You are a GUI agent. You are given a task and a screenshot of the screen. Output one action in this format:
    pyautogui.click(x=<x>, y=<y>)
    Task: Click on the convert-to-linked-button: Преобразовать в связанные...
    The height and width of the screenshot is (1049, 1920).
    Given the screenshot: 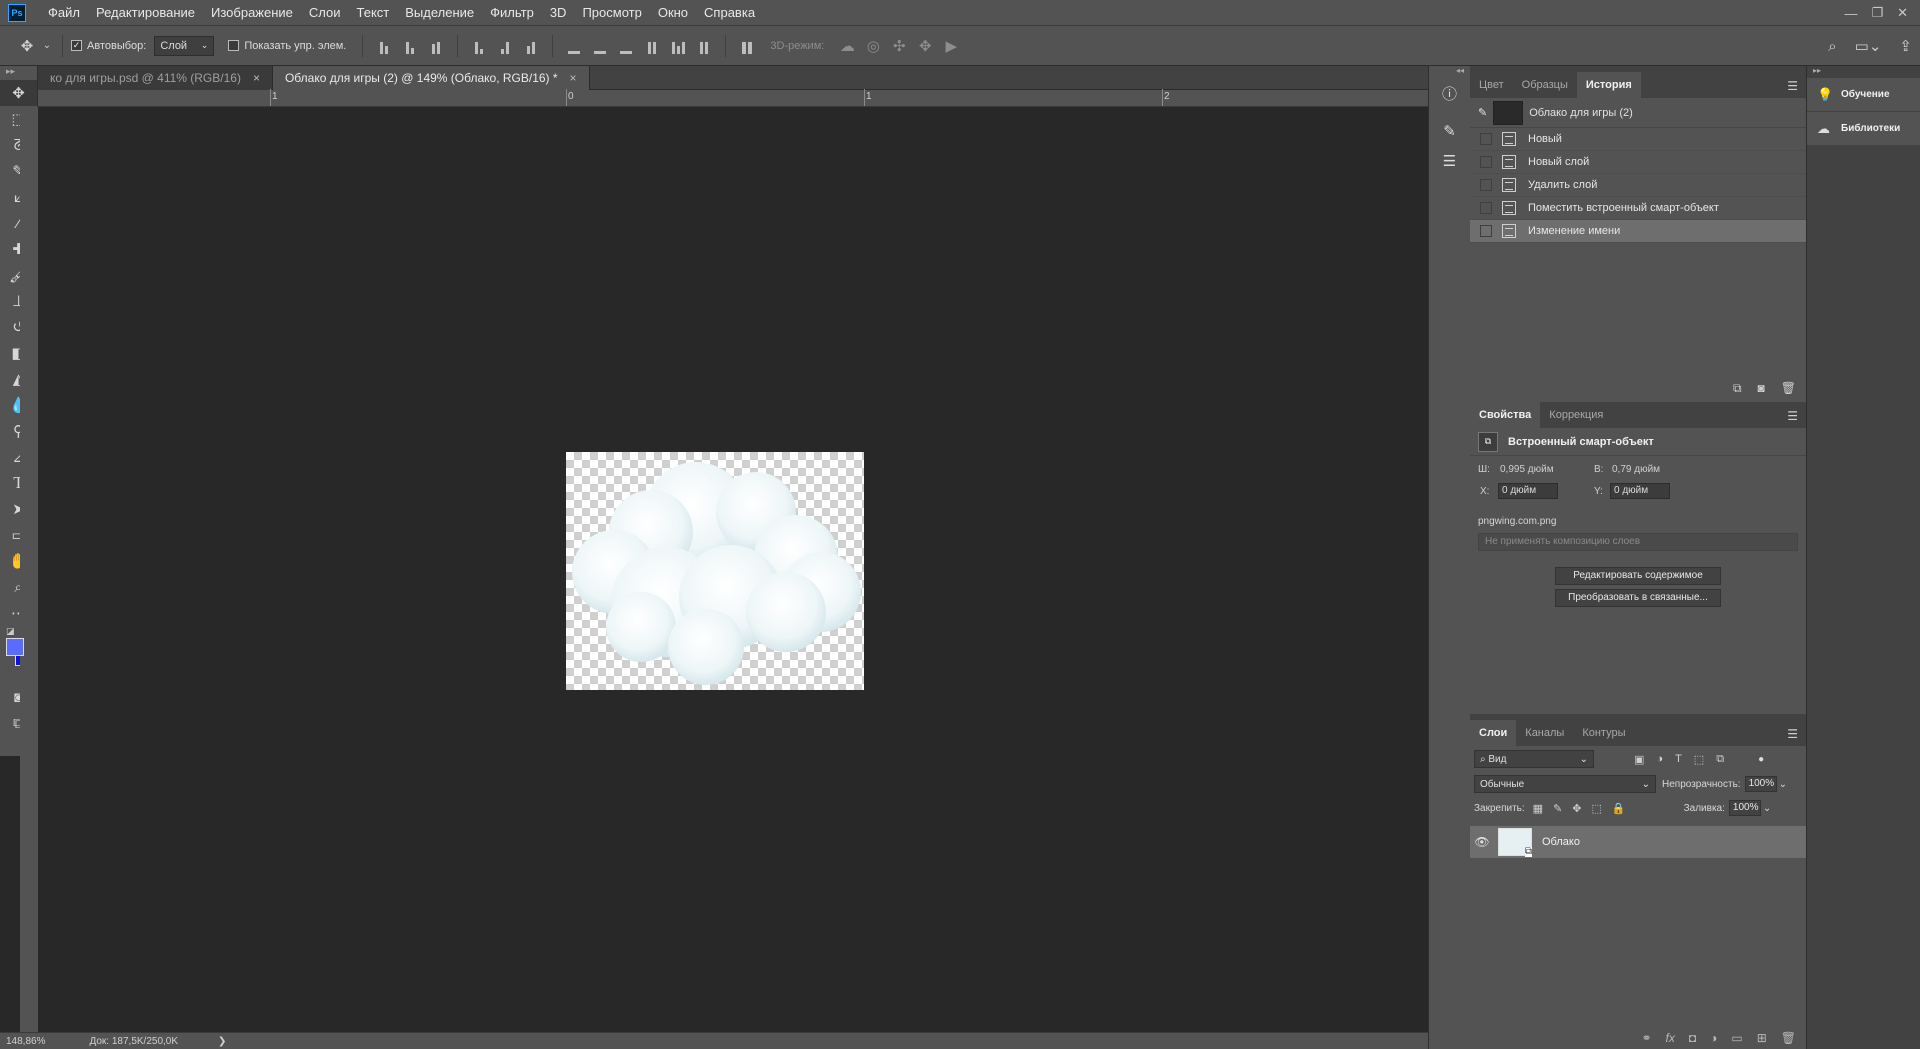 What is the action you would take?
    pyautogui.click(x=1638, y=598)
    